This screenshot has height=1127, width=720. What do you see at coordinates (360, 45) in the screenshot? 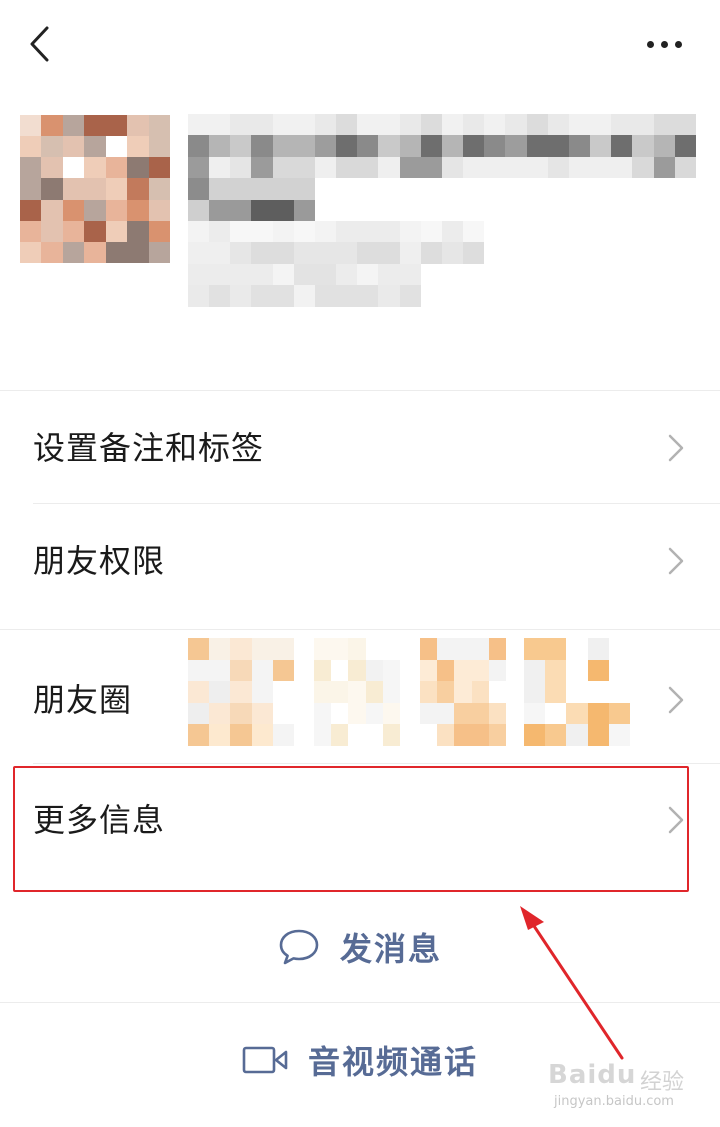
I see `top-bar` at bounding box center [360, 45].